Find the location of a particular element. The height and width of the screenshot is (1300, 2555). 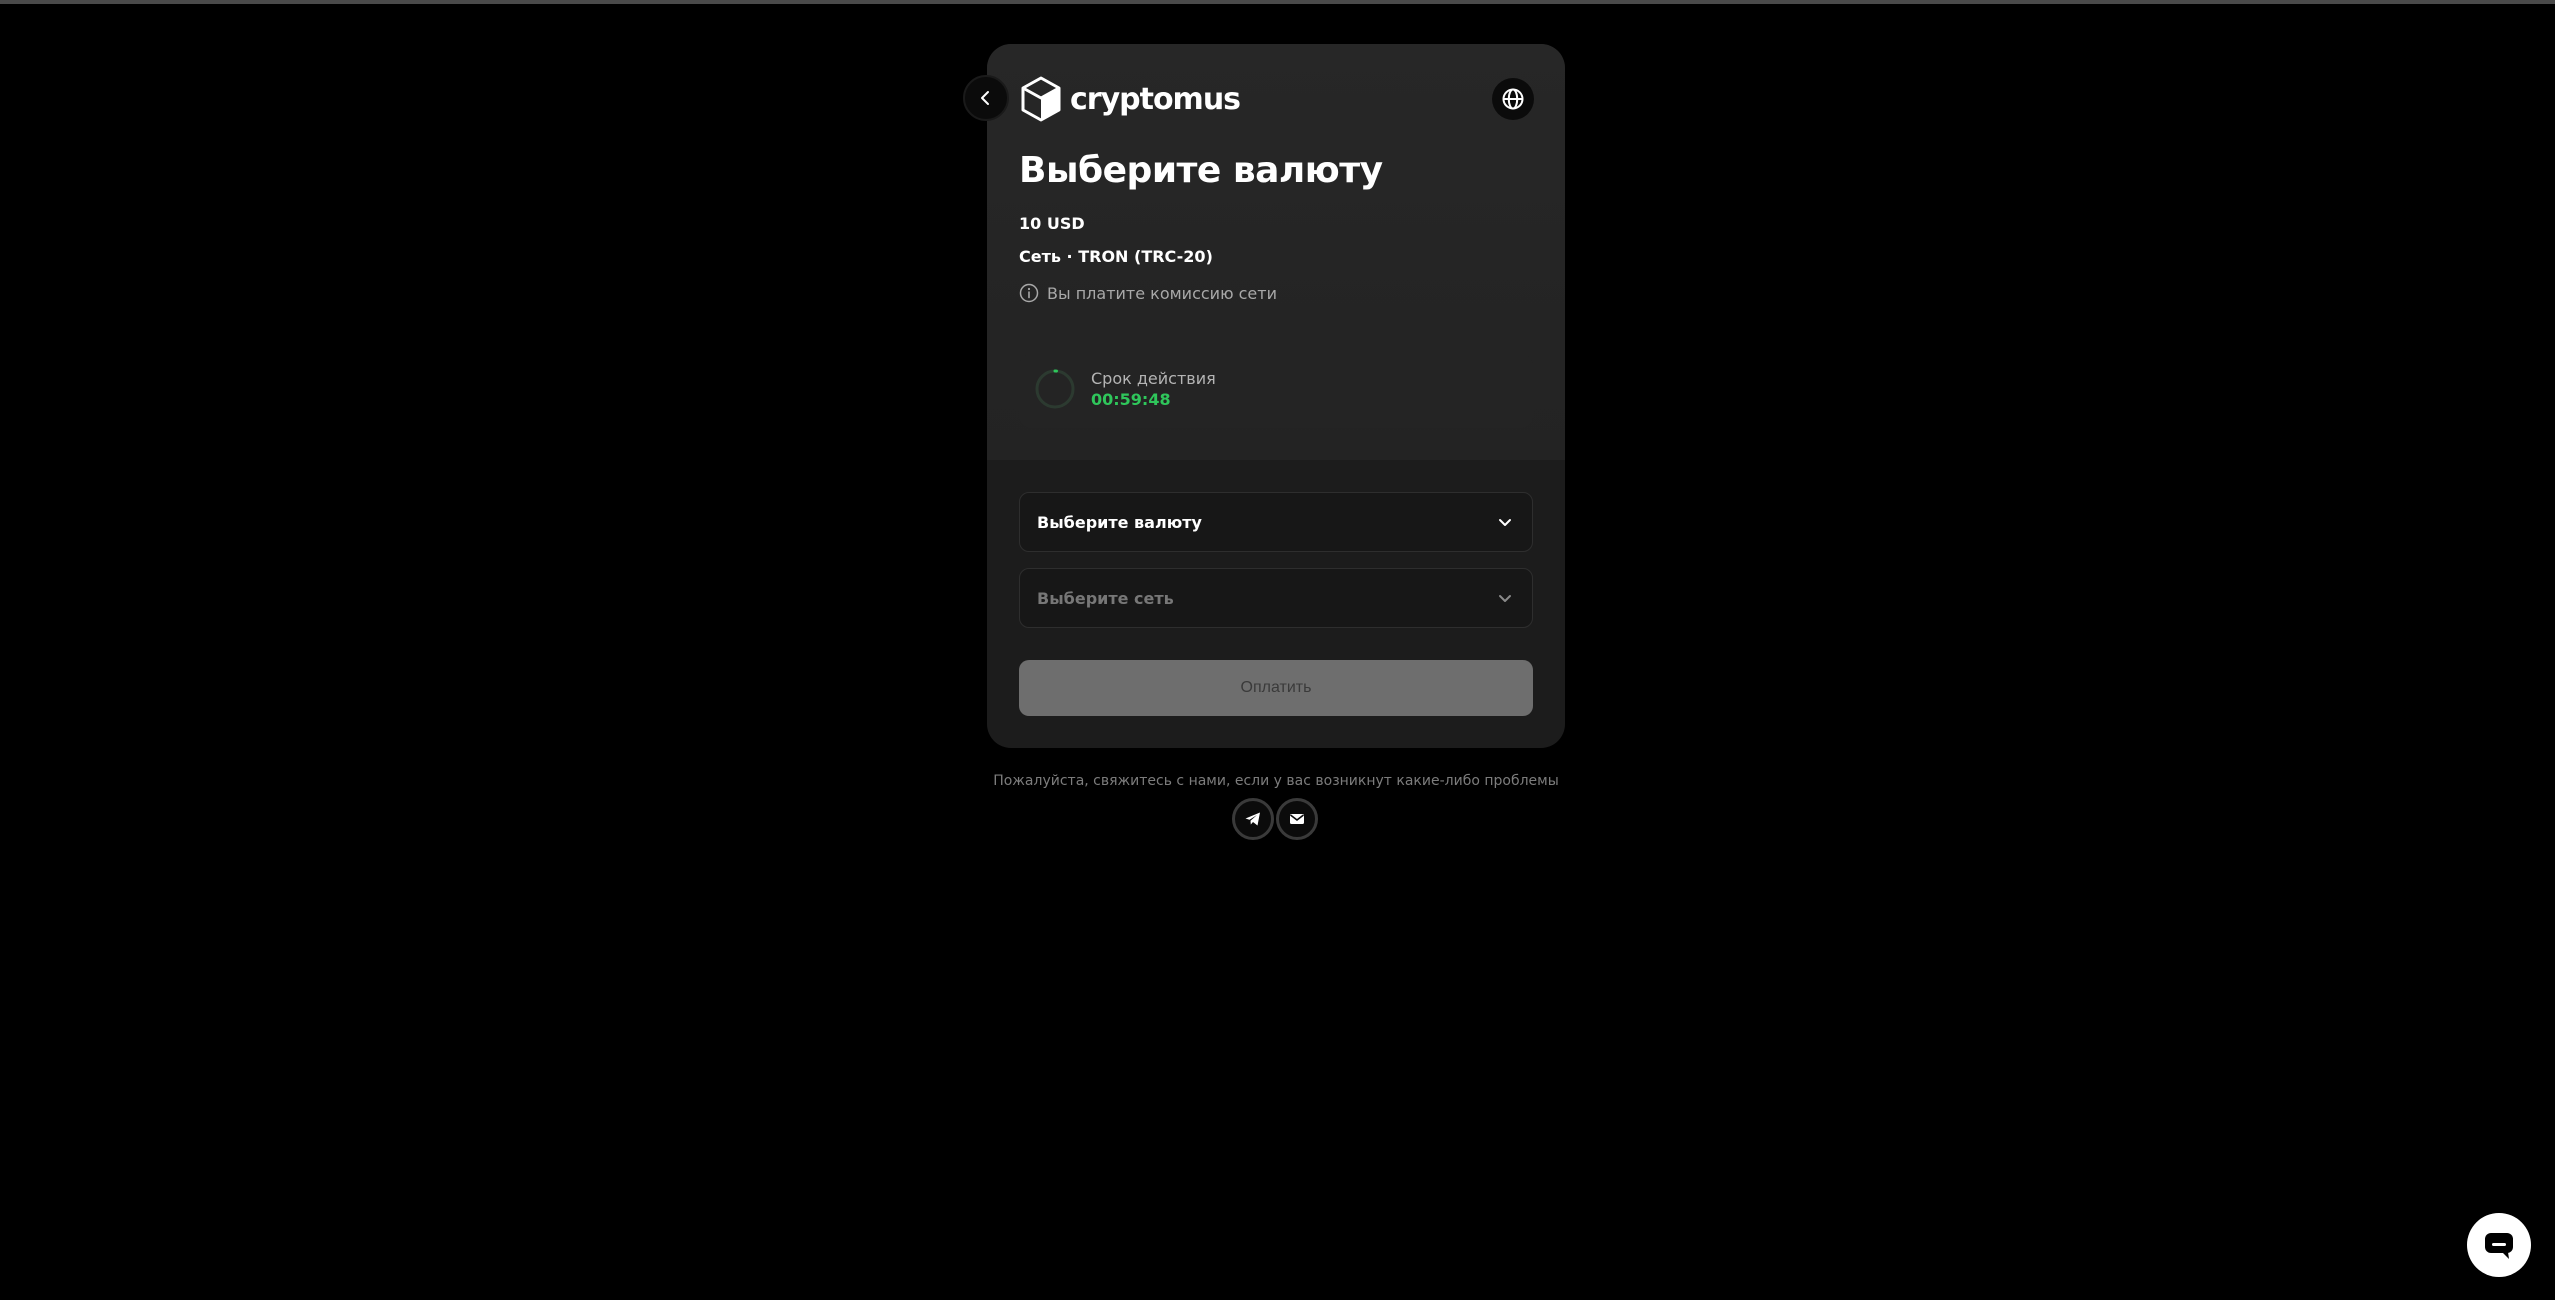

back-button is located at coordinates (986, 98).